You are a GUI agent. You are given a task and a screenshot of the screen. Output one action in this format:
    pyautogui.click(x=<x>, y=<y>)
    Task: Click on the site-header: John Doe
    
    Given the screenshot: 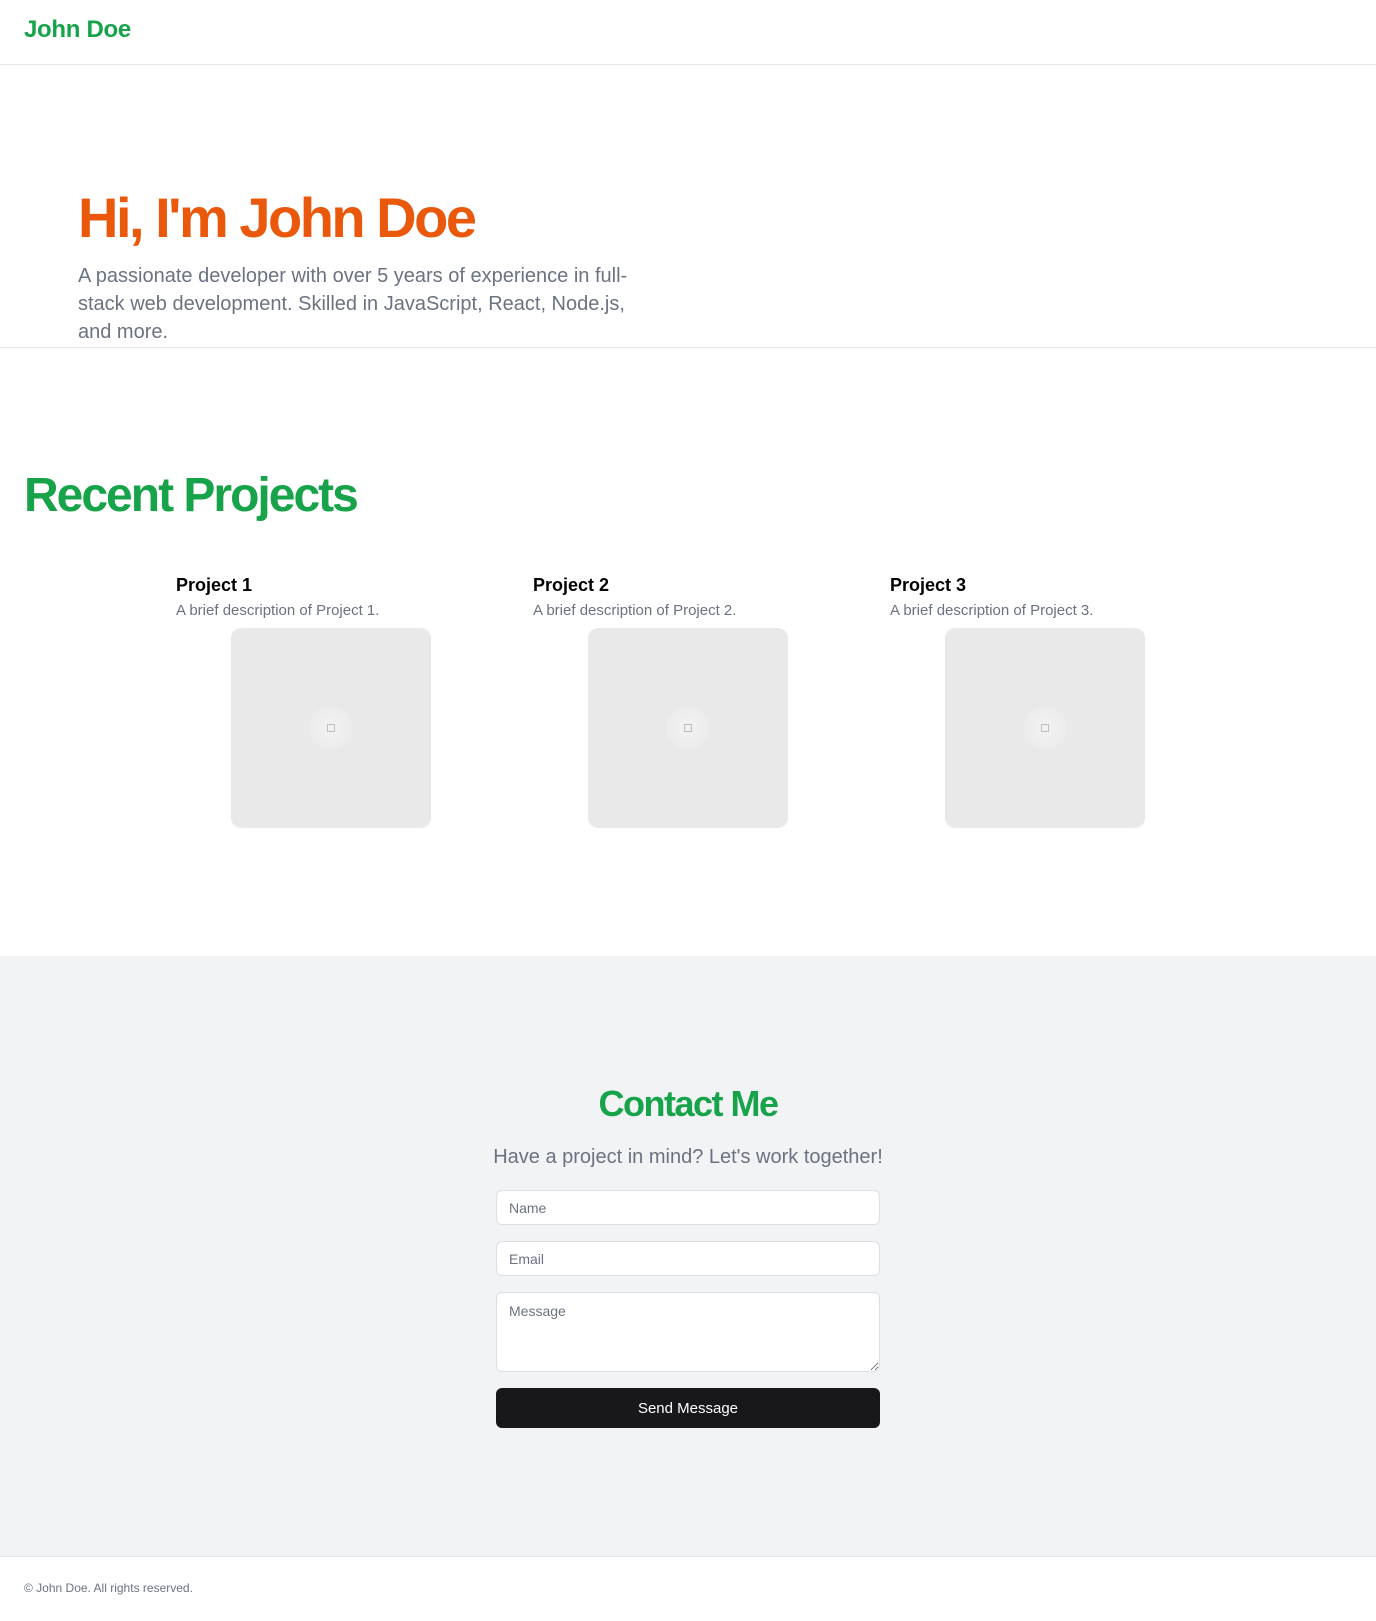 What is the action you would take?
    pyautogui.click(x=688, y=32)
    